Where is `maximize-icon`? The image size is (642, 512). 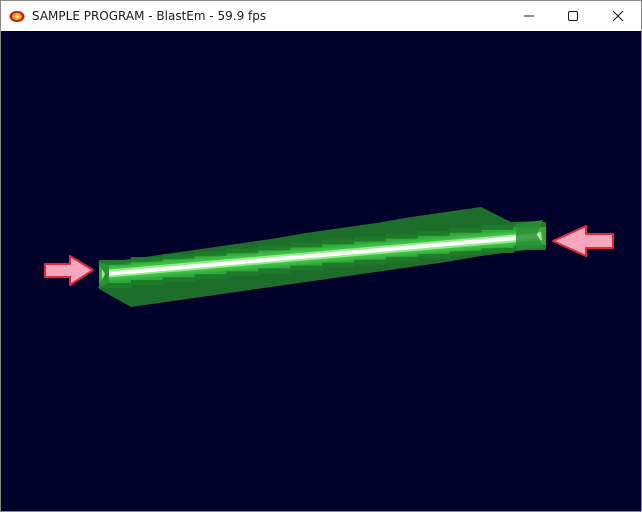
maximize-icon is located at coordinates (573, 16).